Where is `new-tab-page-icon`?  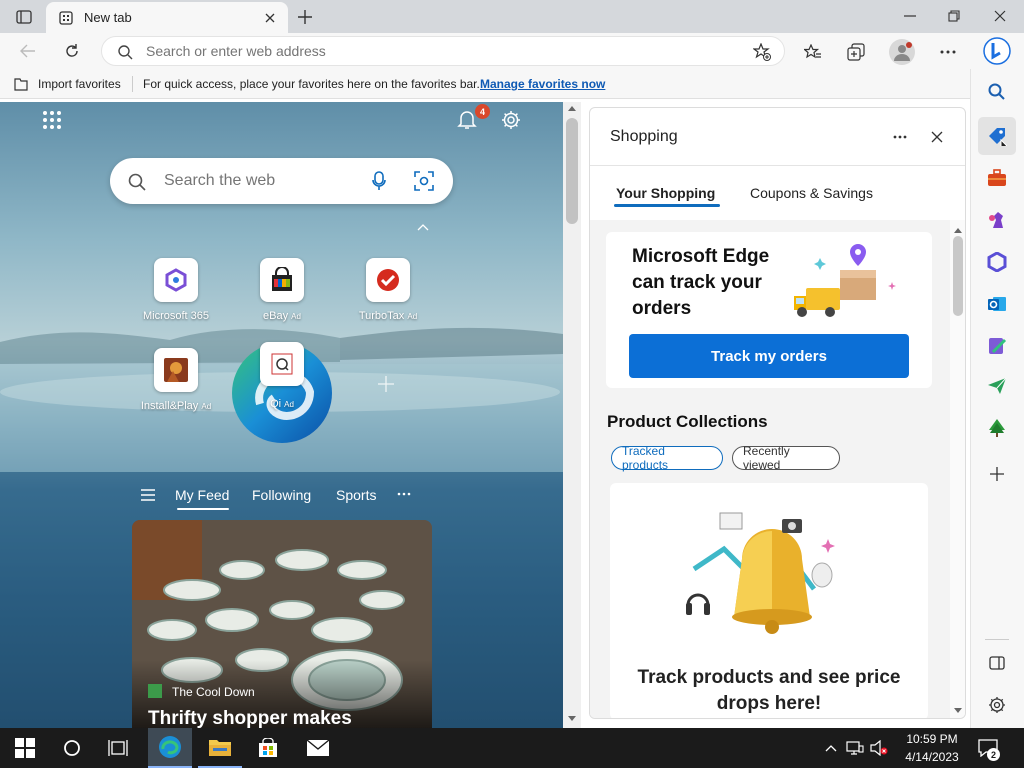 new-tab-page-icon is located at coordinates (66, 18).